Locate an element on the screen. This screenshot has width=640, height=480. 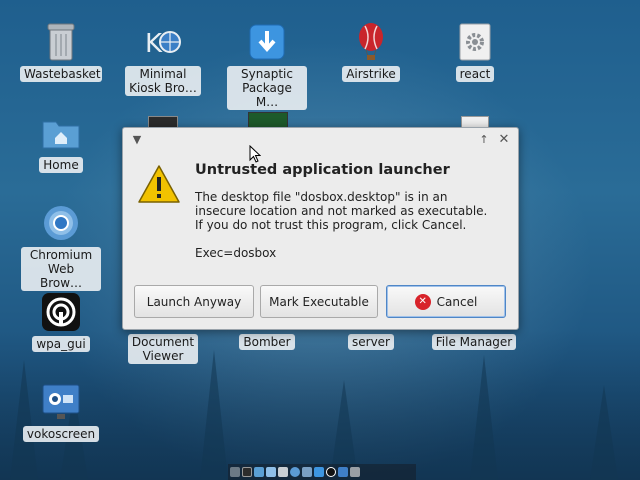
terminal-icon is located at coordinates (247, 472).